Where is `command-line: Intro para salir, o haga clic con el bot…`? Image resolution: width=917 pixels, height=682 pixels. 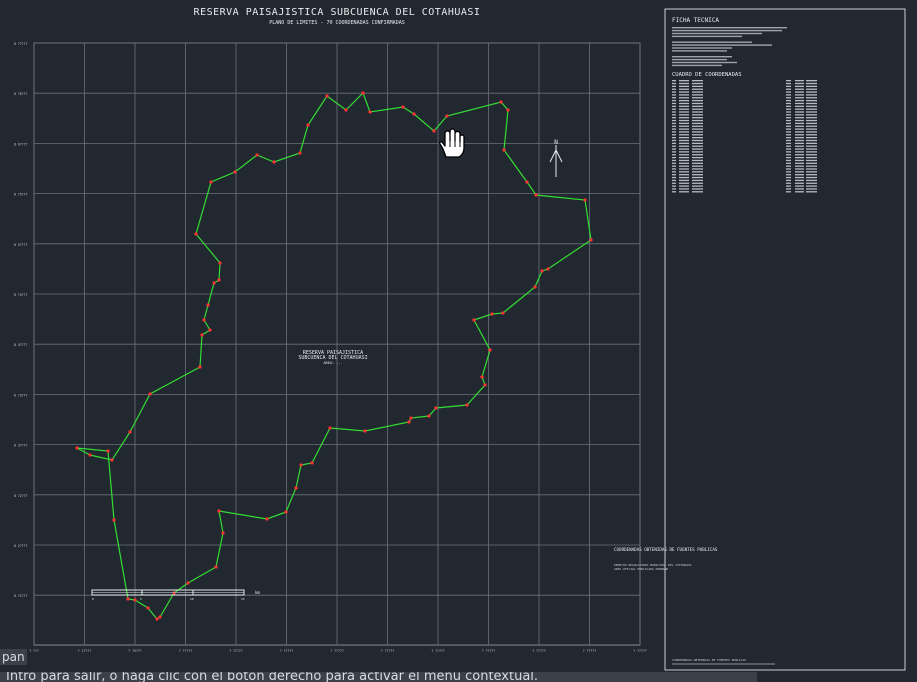 command-line: Intro para salir, o haga clic con el bot… is located at coordinates (378, 677).